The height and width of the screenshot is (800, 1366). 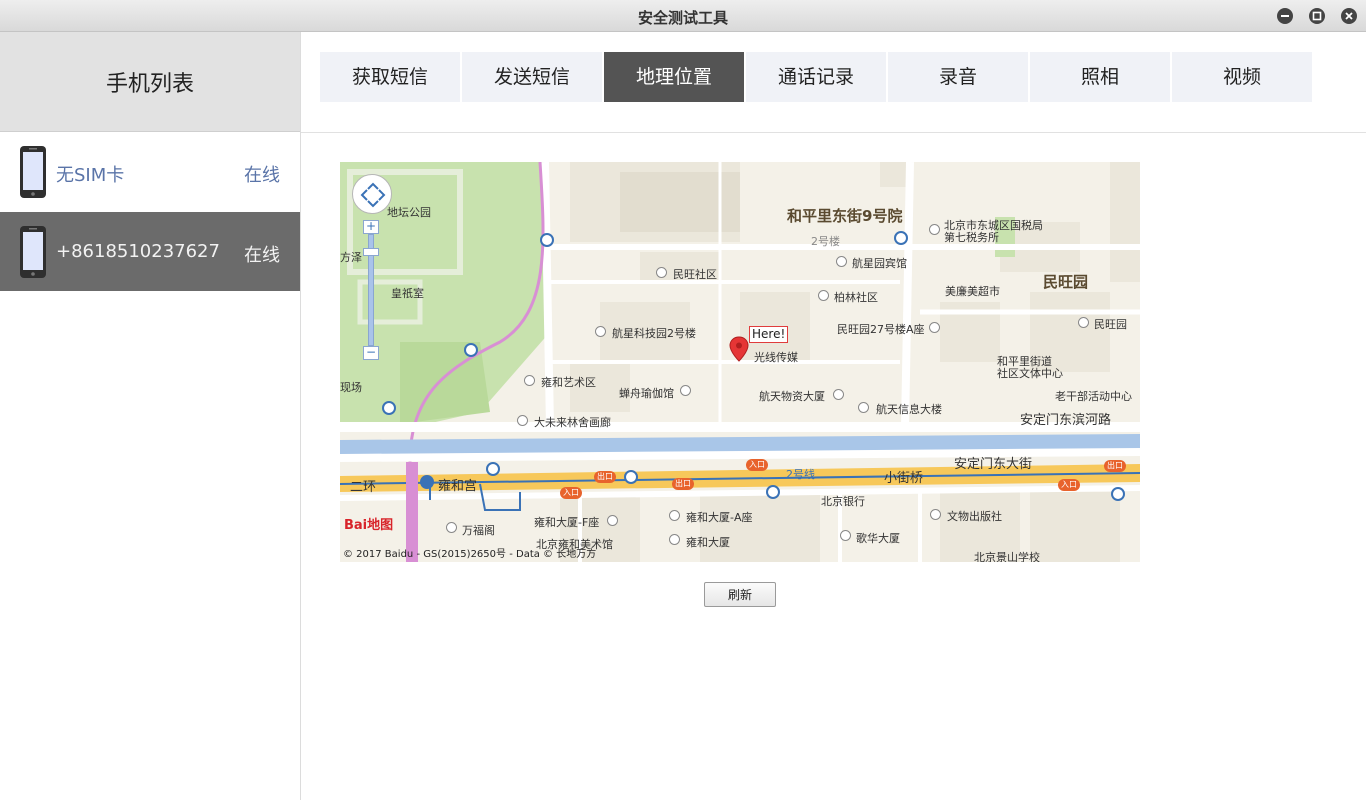 I want to click on title-bar: 安全测试工具, so click(x=683, y=16).